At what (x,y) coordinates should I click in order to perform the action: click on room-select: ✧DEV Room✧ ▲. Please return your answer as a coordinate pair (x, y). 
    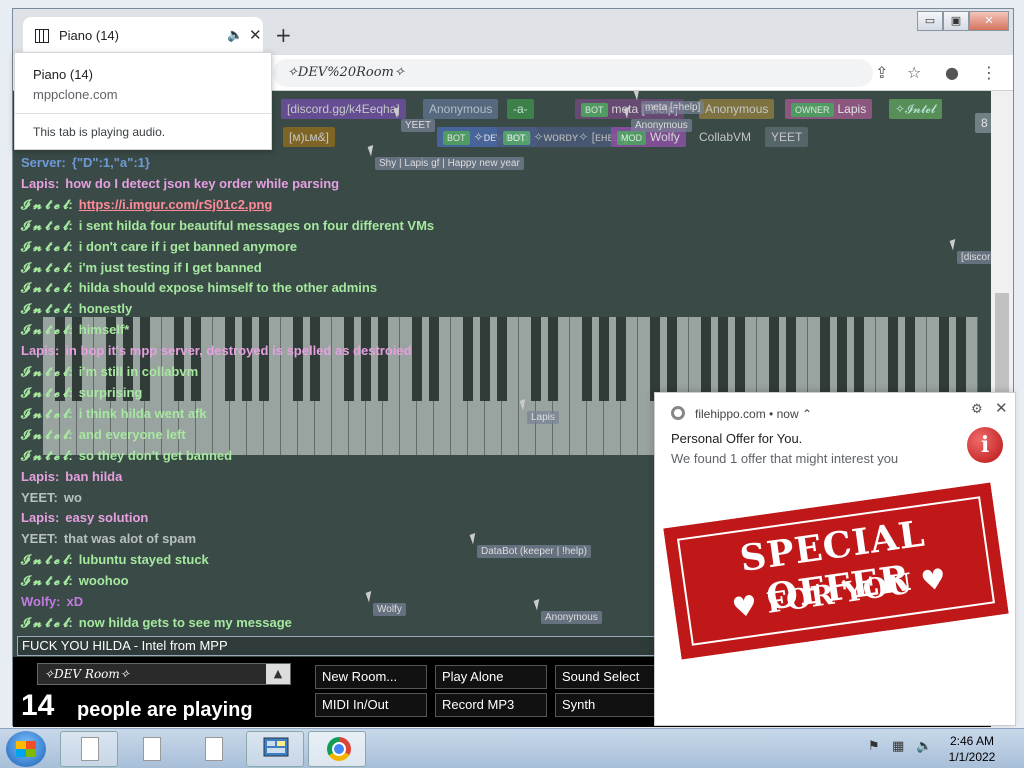
    Looking at the image, I should click on (164, 674).